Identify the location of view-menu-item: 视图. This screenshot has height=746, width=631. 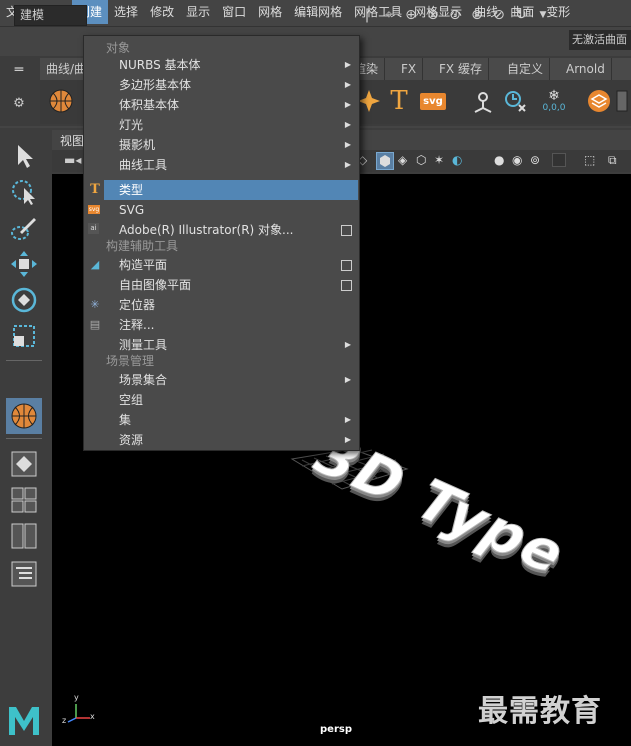
(72, 140).